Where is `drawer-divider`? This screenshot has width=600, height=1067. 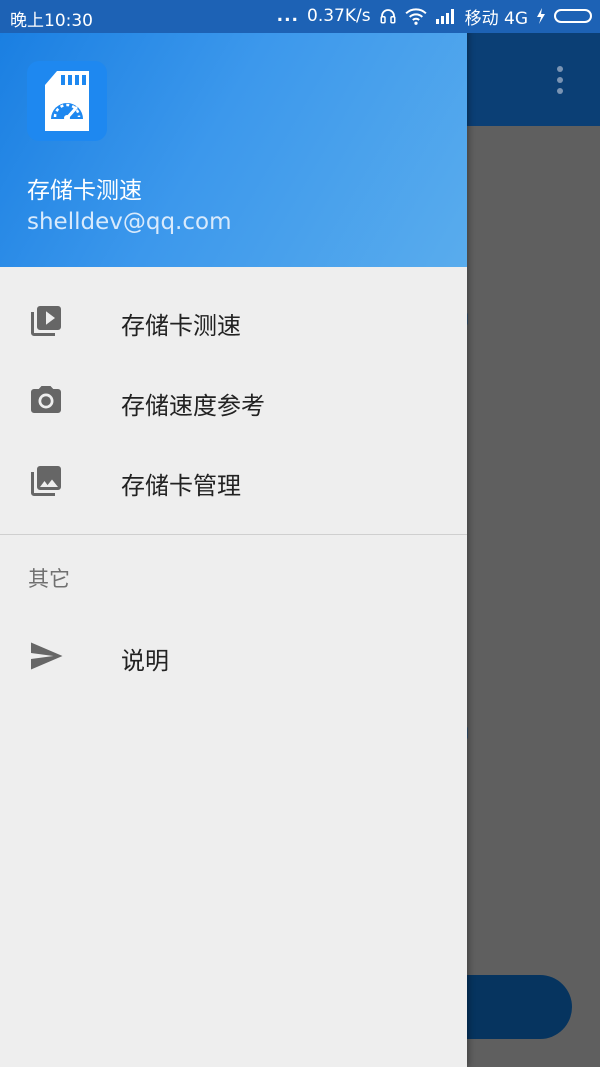
drawer-divider is located at coordinates (233, 534).